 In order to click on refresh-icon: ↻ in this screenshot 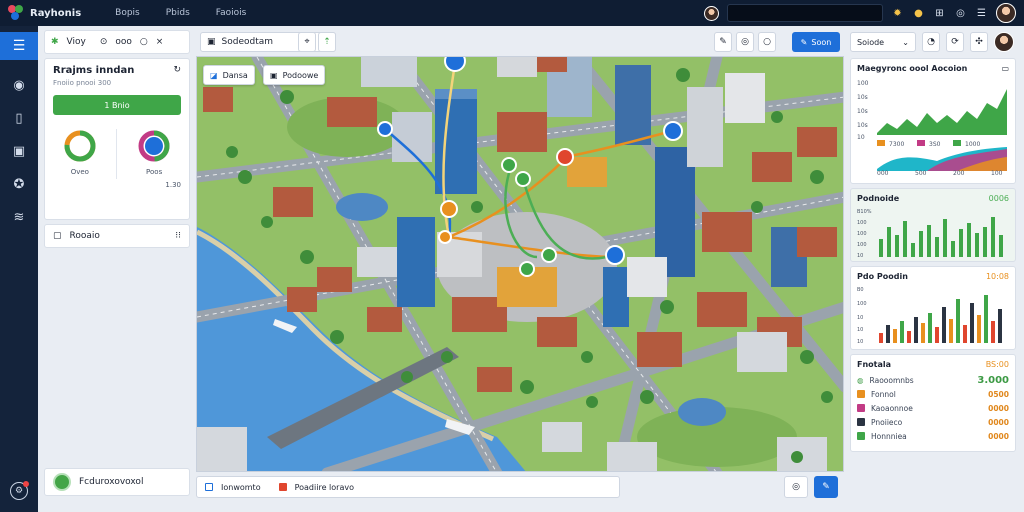, I will do `click(177, 70)`.